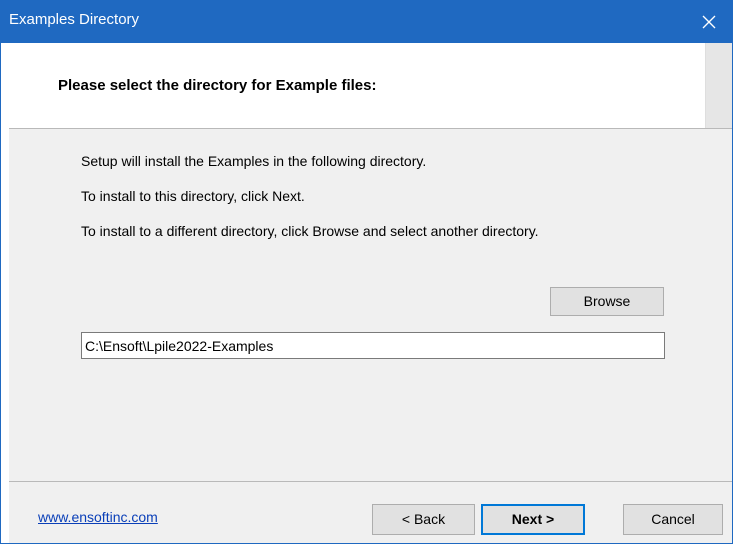 Image resolution: width=733 pixels, height=544 pixels. I want to click on browse-button: Browse, so click(607, 301).